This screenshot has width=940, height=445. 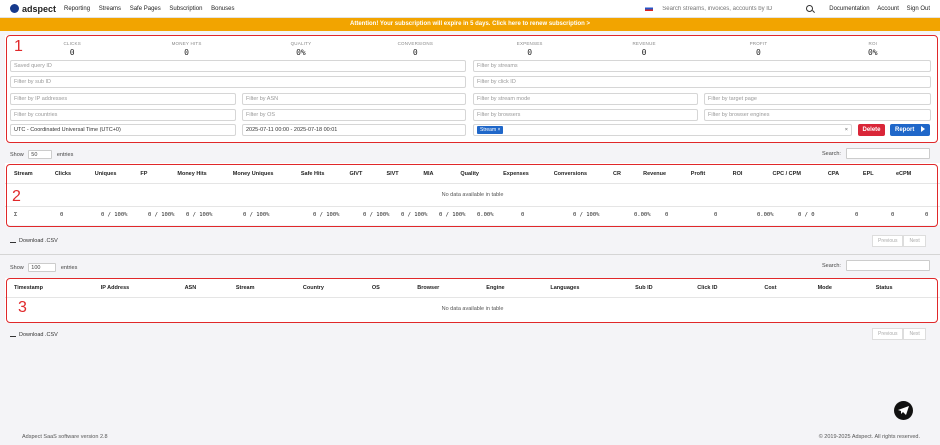 What do you see at coordinates (888, 9) in the screenshot?
I see `account-link: Account` at bounding box center [888, 9].